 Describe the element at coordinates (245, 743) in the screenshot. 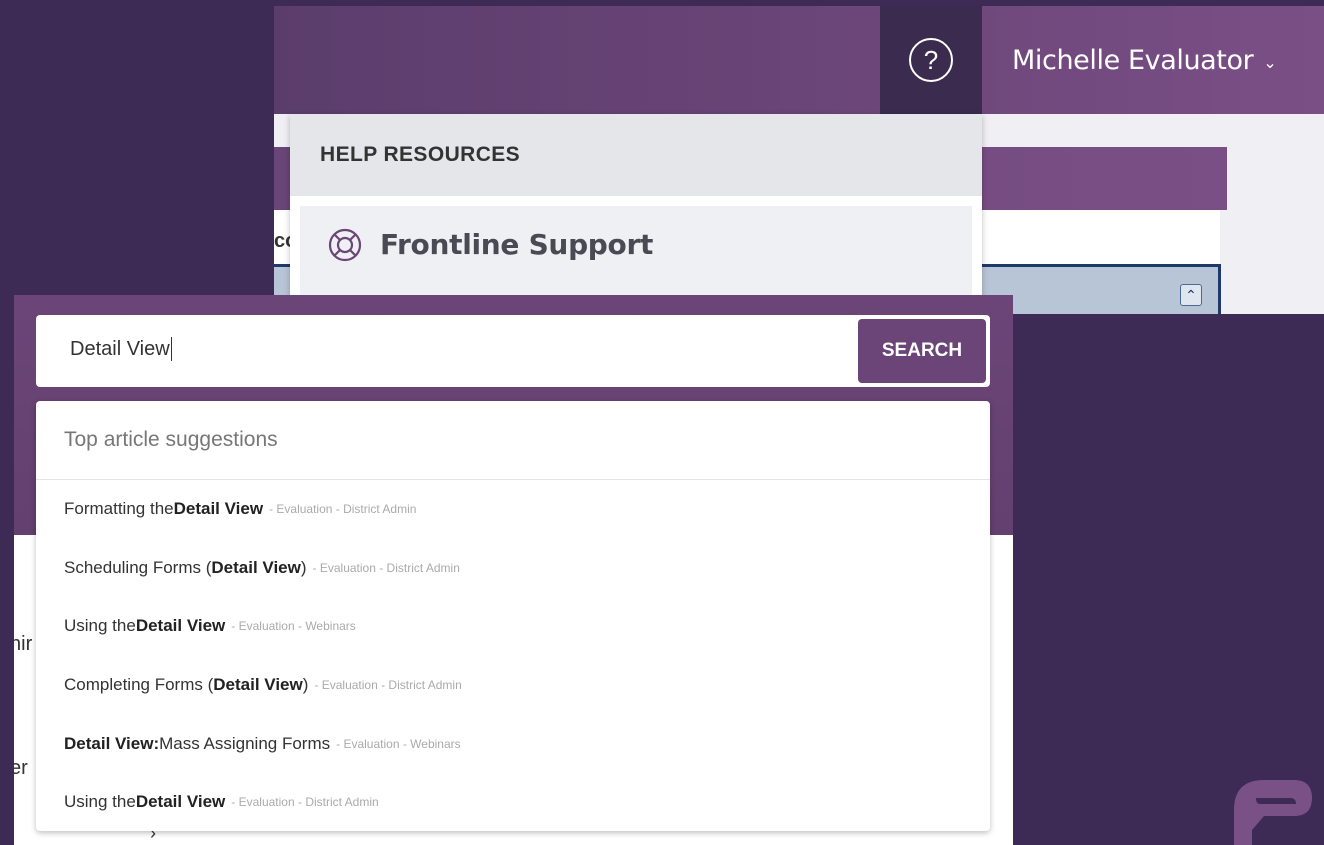

I see `suggestion-text: Mass Assigning Forms` at that location.